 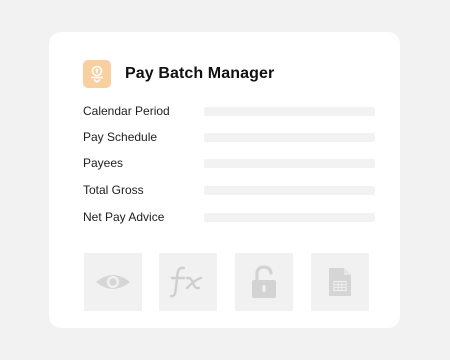 What do you see at coordinates (113, 190) in the screenshot?
I see `field-label: Total Gross` at bounding box center [113, 190].